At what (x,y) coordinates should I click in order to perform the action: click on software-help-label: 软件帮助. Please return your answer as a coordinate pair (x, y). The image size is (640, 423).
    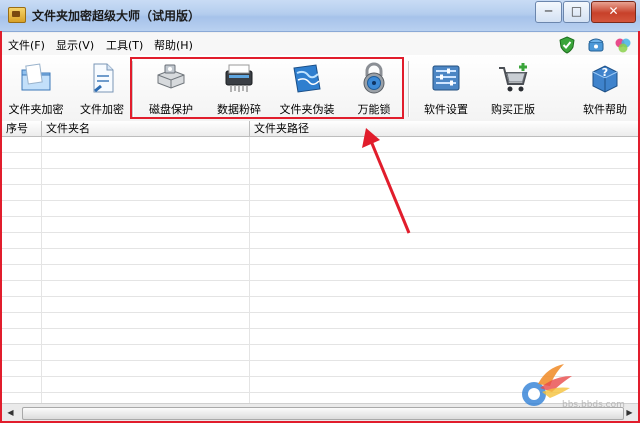
    Looking at the image, I should click on (605, 109).